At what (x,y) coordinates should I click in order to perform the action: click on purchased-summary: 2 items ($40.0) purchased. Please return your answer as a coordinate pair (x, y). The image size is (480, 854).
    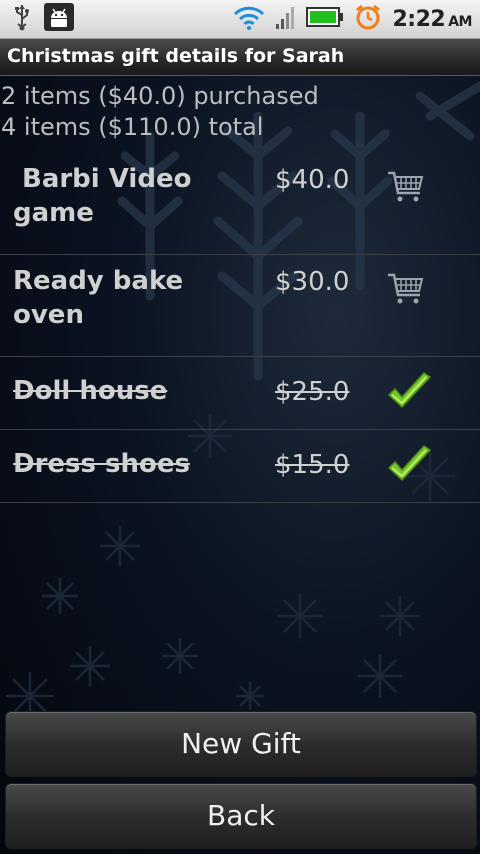
    Looking at the image, I should click on (160, 96).